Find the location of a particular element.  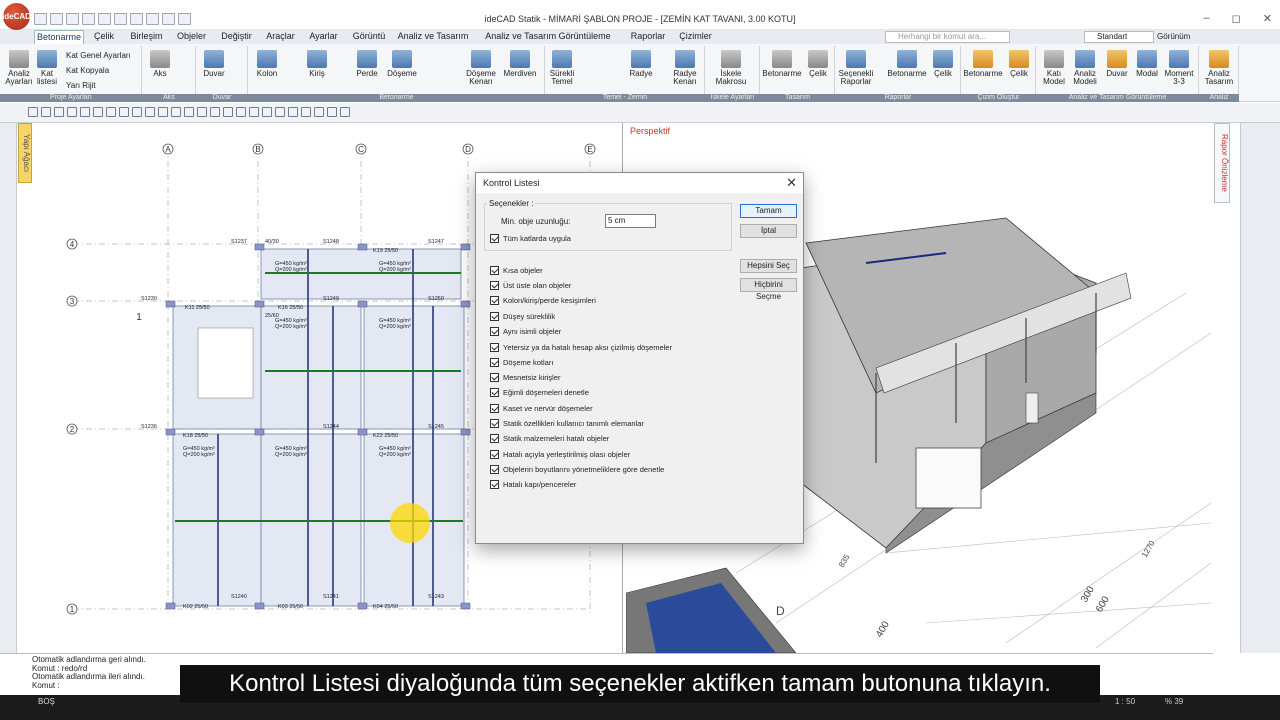

perde-button: Perde is located at coordinates (367, 64).